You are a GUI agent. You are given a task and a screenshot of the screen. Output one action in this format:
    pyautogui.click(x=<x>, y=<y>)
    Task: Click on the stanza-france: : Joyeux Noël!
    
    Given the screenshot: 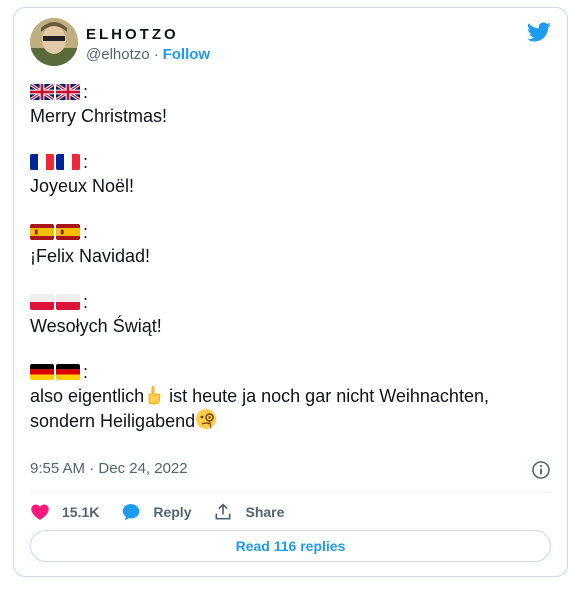 What is the action you would take?
    pyautogui.click(x=290, y=174)
    